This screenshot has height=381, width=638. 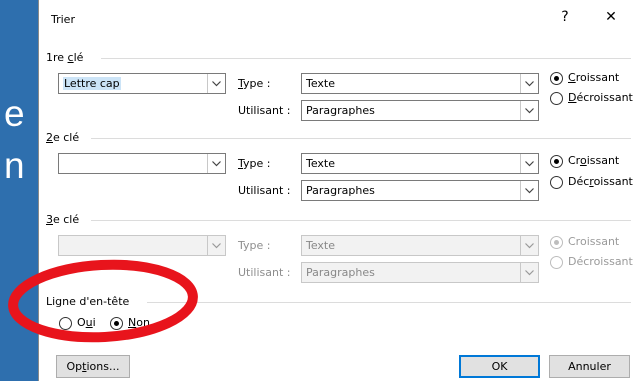 I want to click on key2-type-value: Texte, so click(x=321, y=163).